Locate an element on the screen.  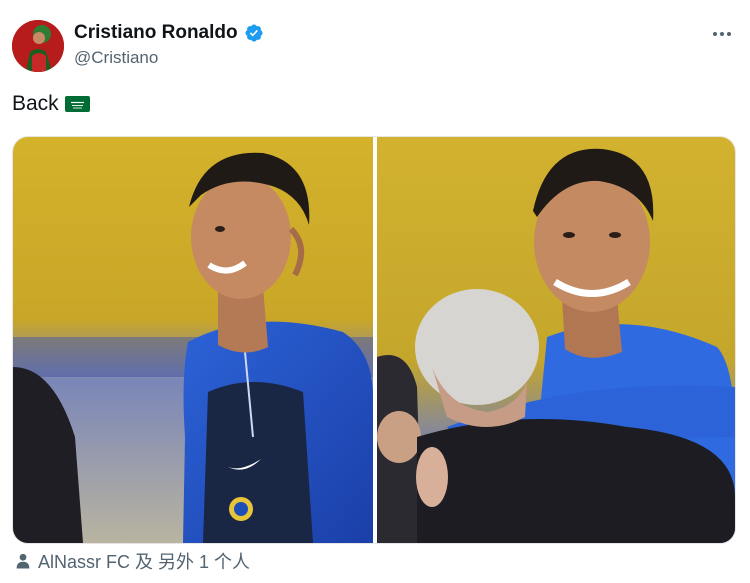
tweet-header: Cristiano Ronaldo @Cristiano is located at coordinates (375, 46).